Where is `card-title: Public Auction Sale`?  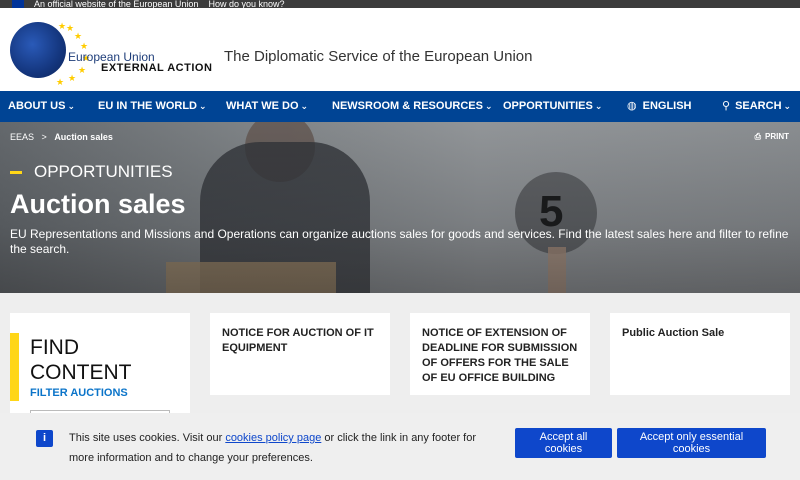
card-title: Public Auction Sale is located at coordinates (673, 333).